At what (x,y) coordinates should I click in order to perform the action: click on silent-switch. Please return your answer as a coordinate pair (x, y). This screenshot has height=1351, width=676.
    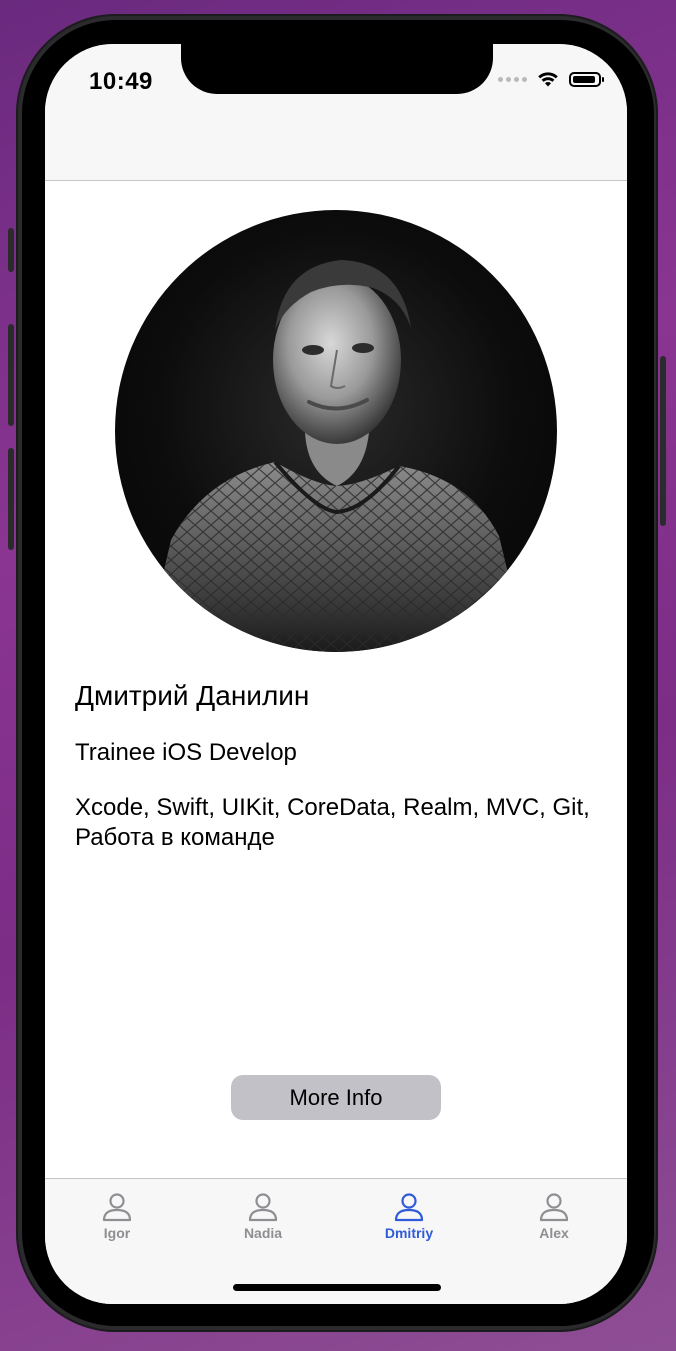
    Looking at the image, I should click on (11, 250).